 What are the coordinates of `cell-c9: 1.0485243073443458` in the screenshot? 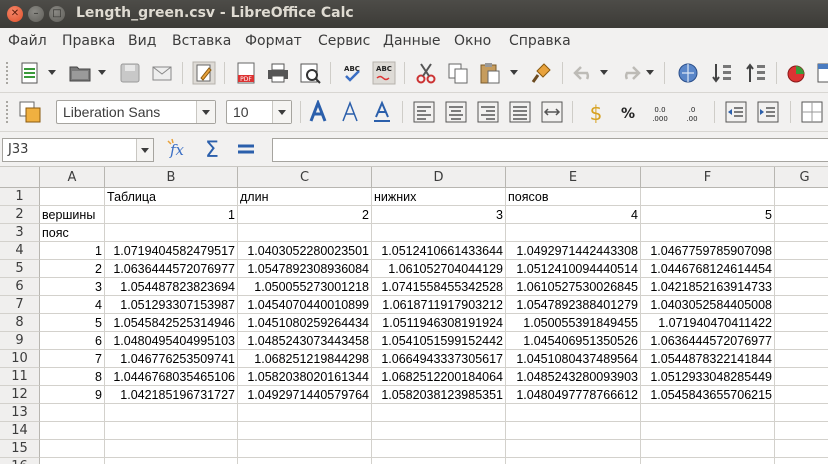 It's located at (305, 341).